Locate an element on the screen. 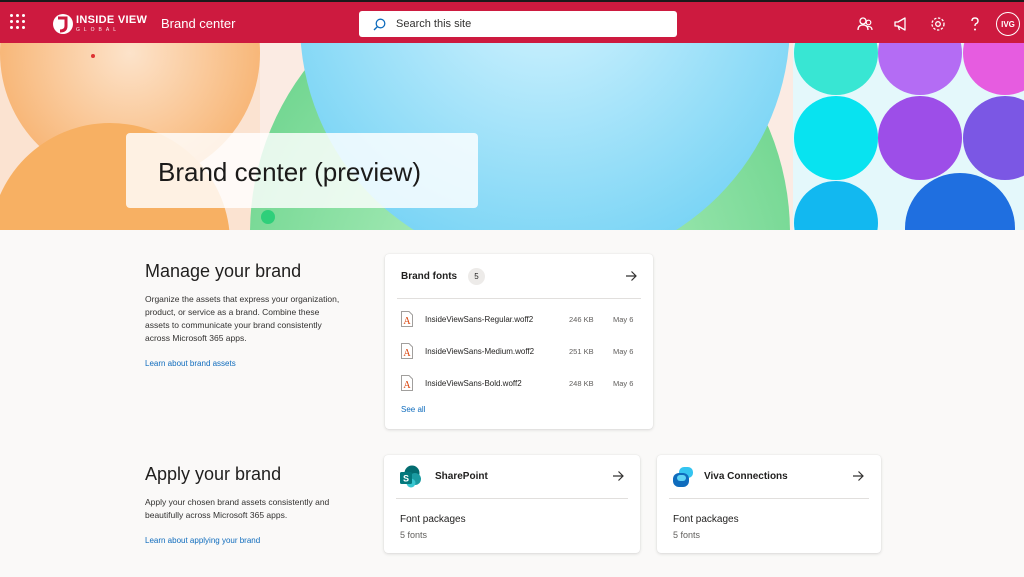 The width and height of the screenshot is (1024, 577). user-avatar: IVG is located at coordinates (1008, 24).